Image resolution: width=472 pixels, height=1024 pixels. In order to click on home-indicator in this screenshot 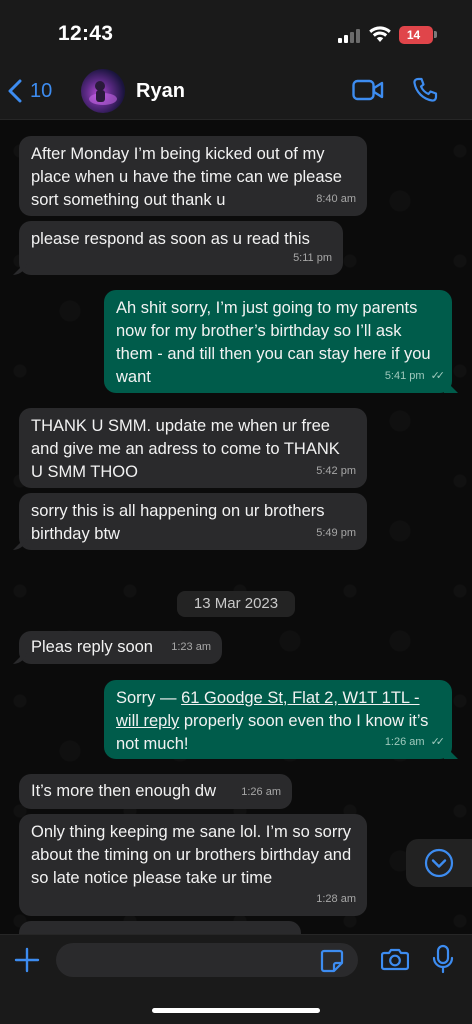, I will do `click(236, 1010)`.